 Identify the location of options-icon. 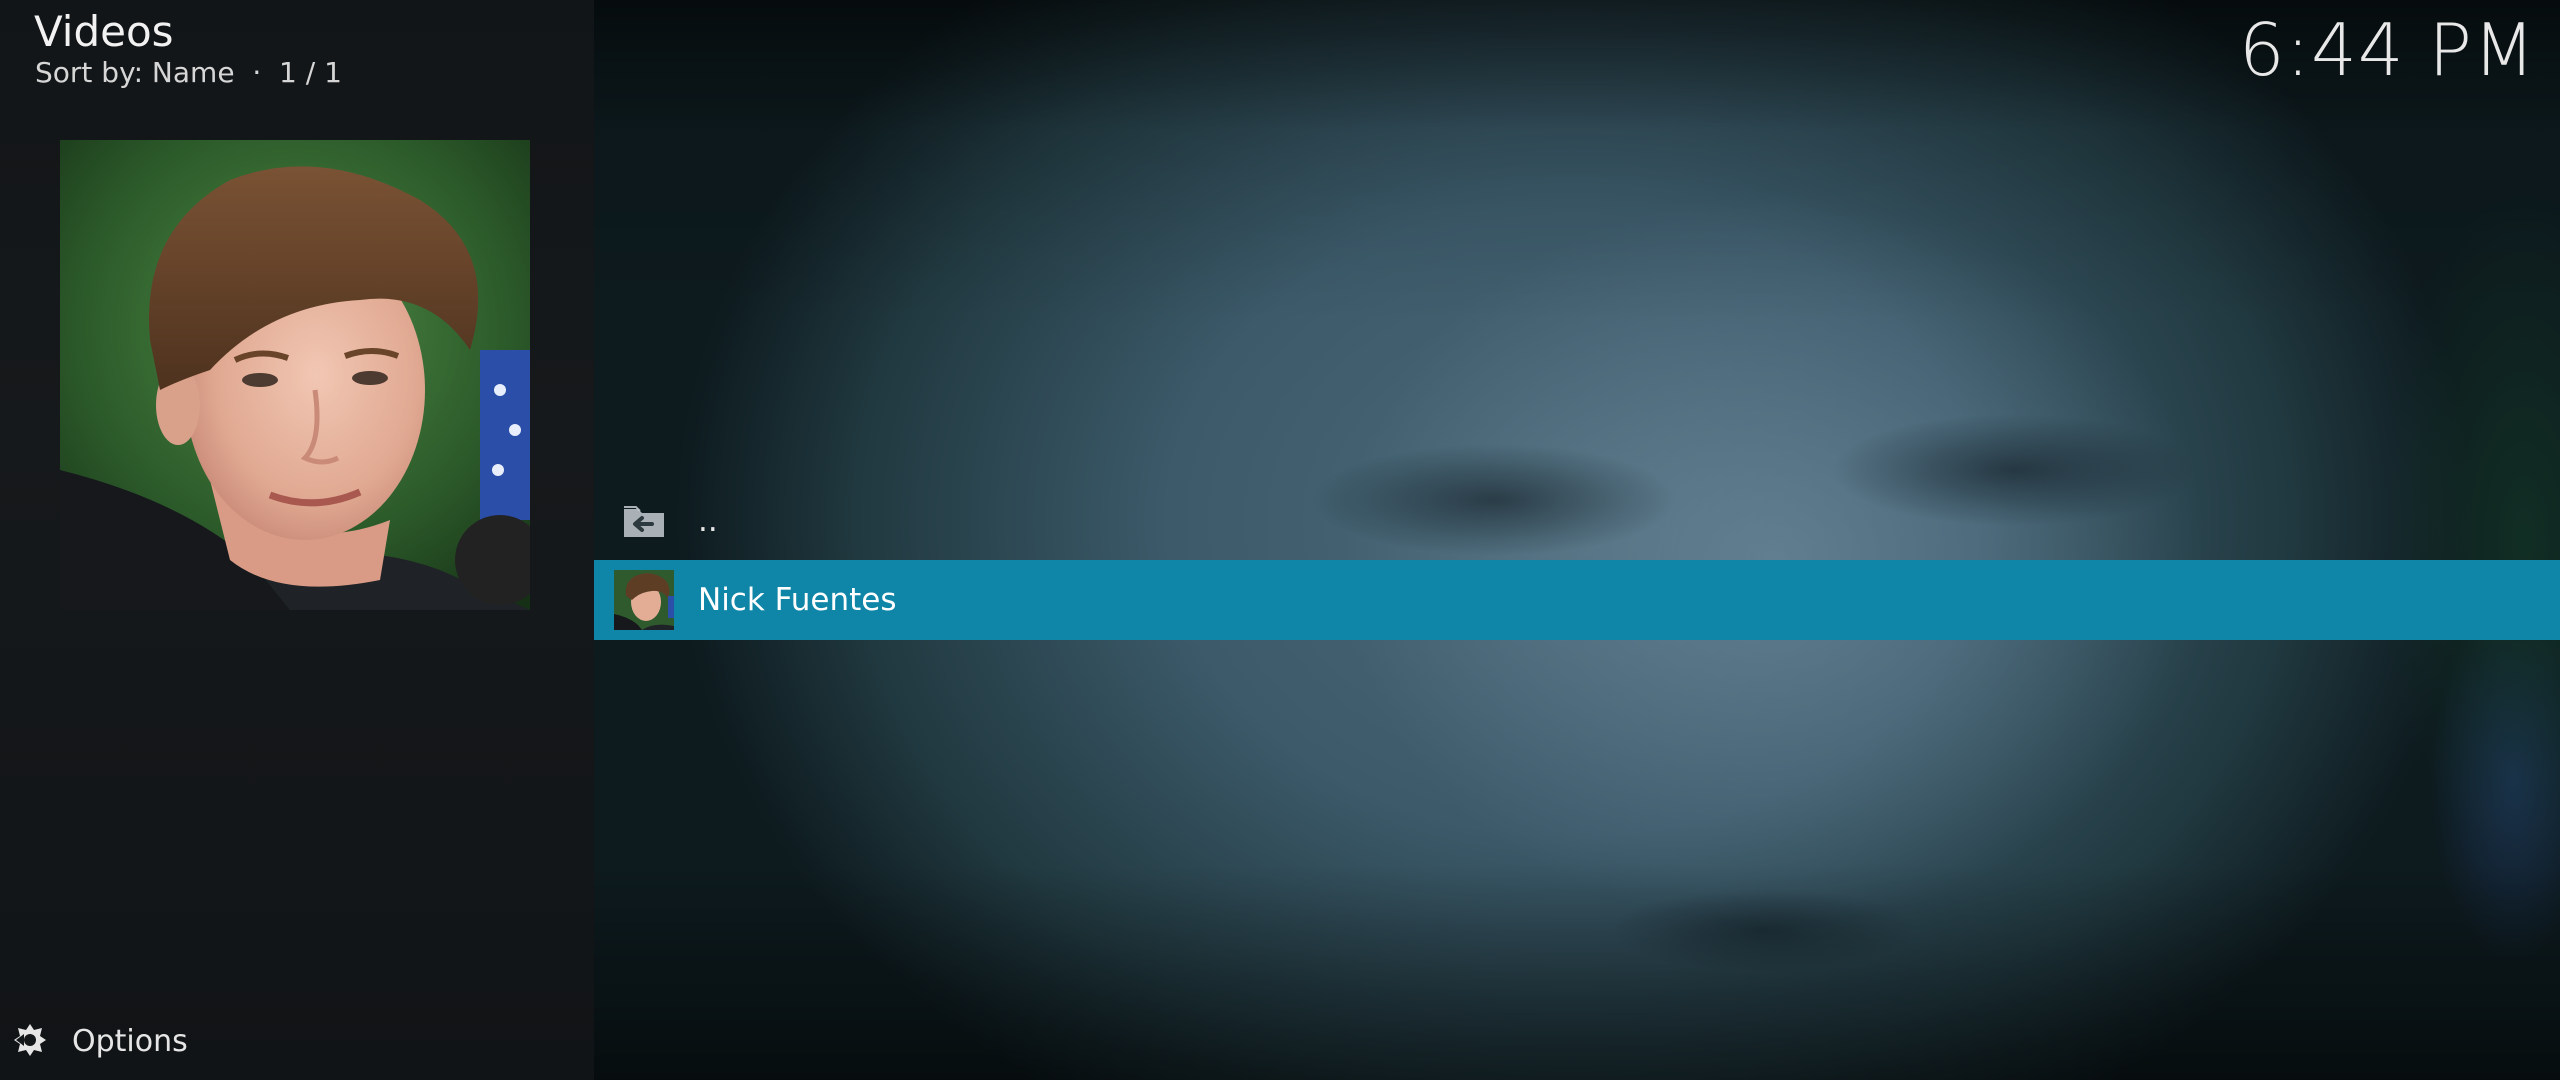
(30, 1040).